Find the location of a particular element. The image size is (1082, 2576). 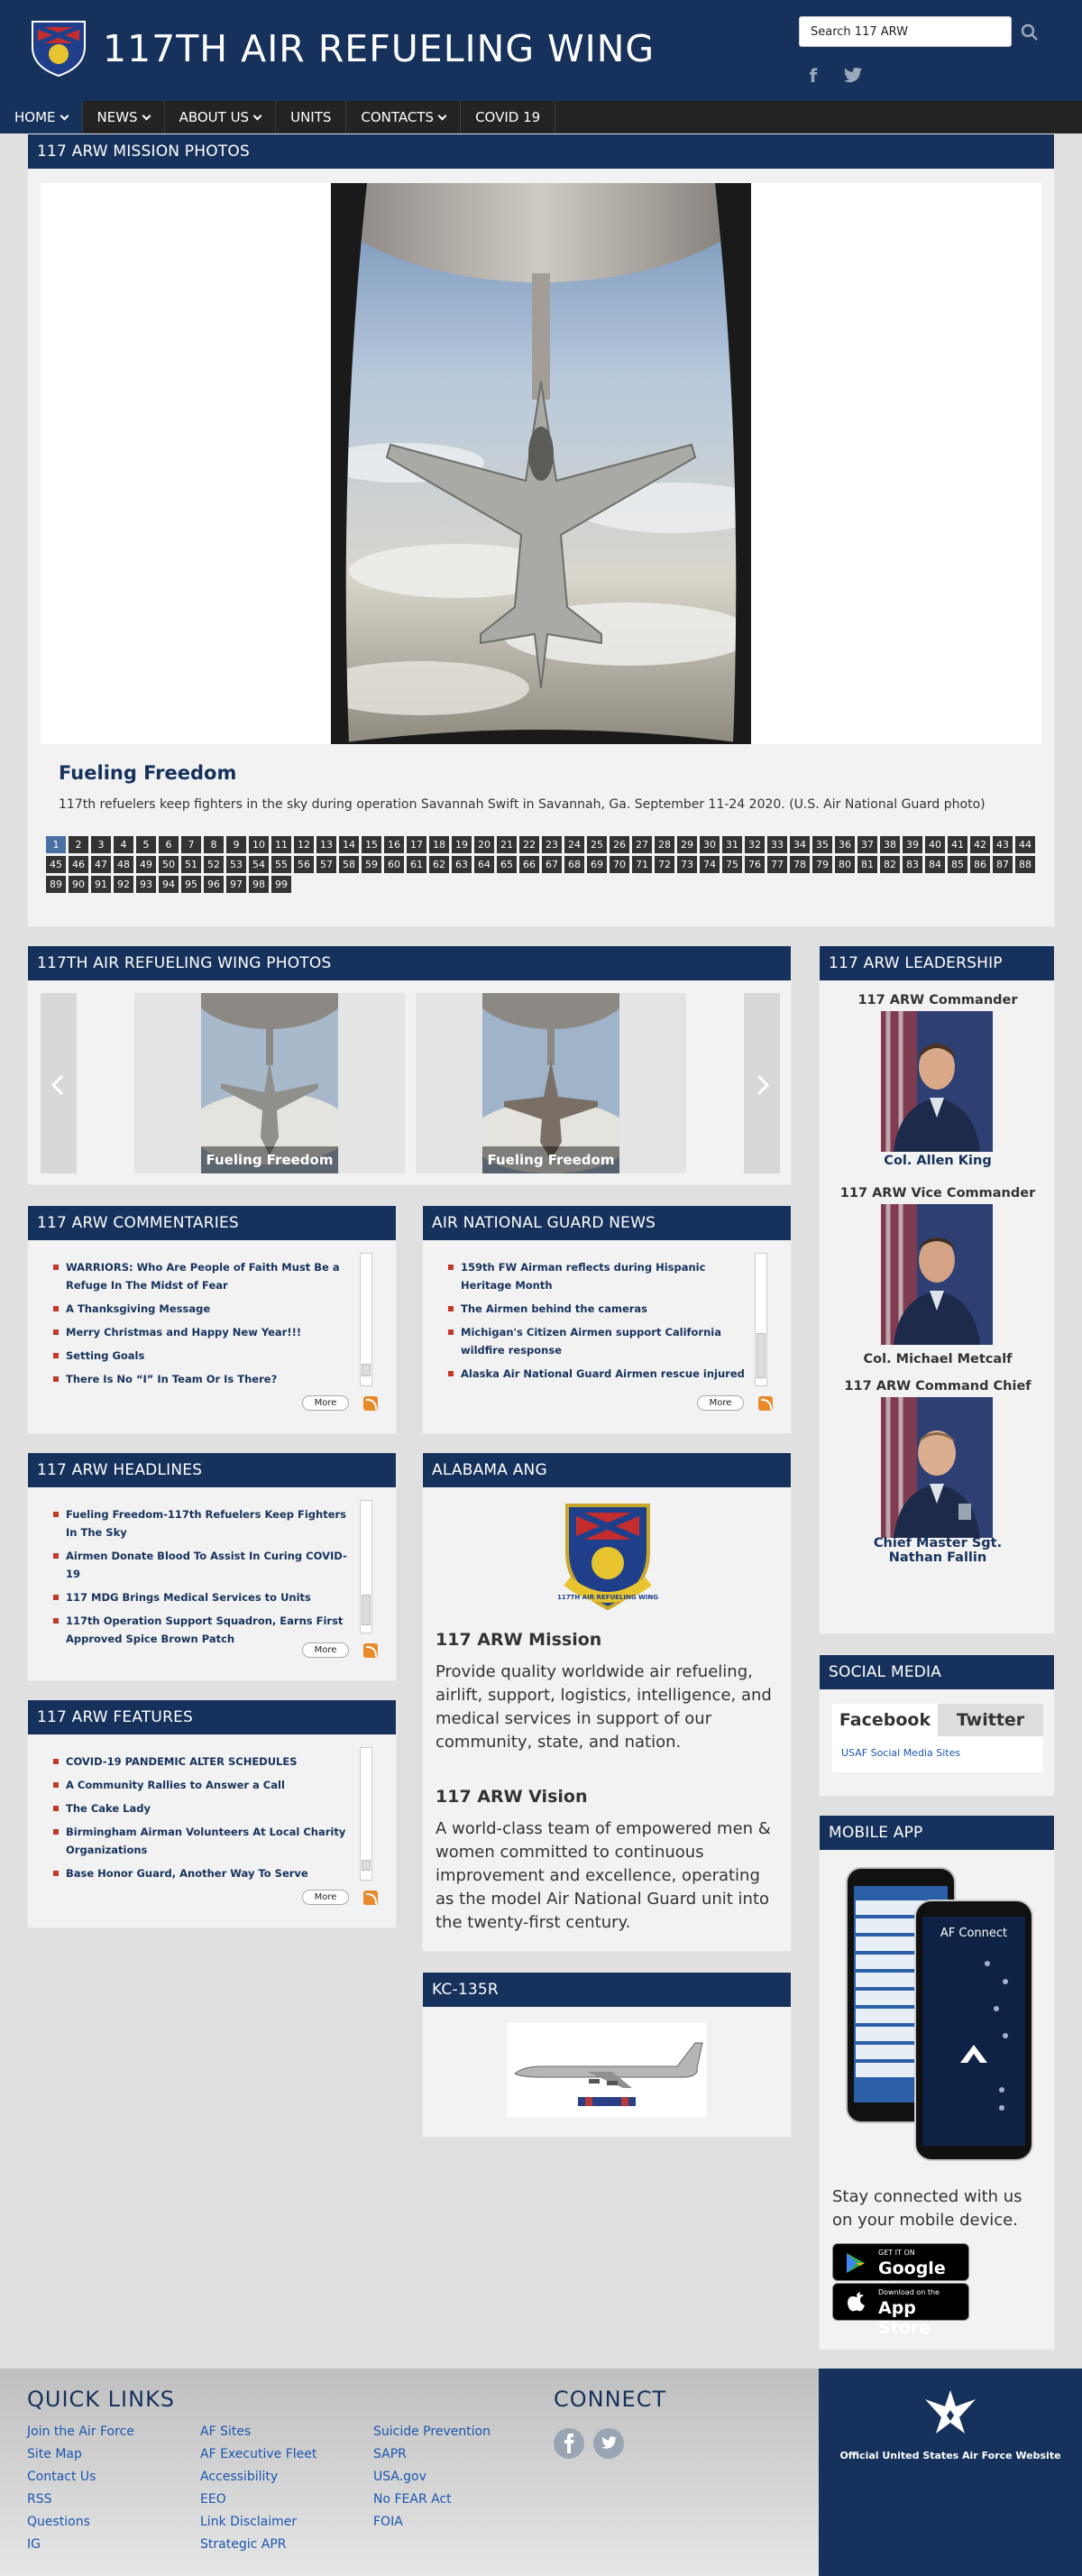

page-number-button: 35 is located at coordinates (822, 845).